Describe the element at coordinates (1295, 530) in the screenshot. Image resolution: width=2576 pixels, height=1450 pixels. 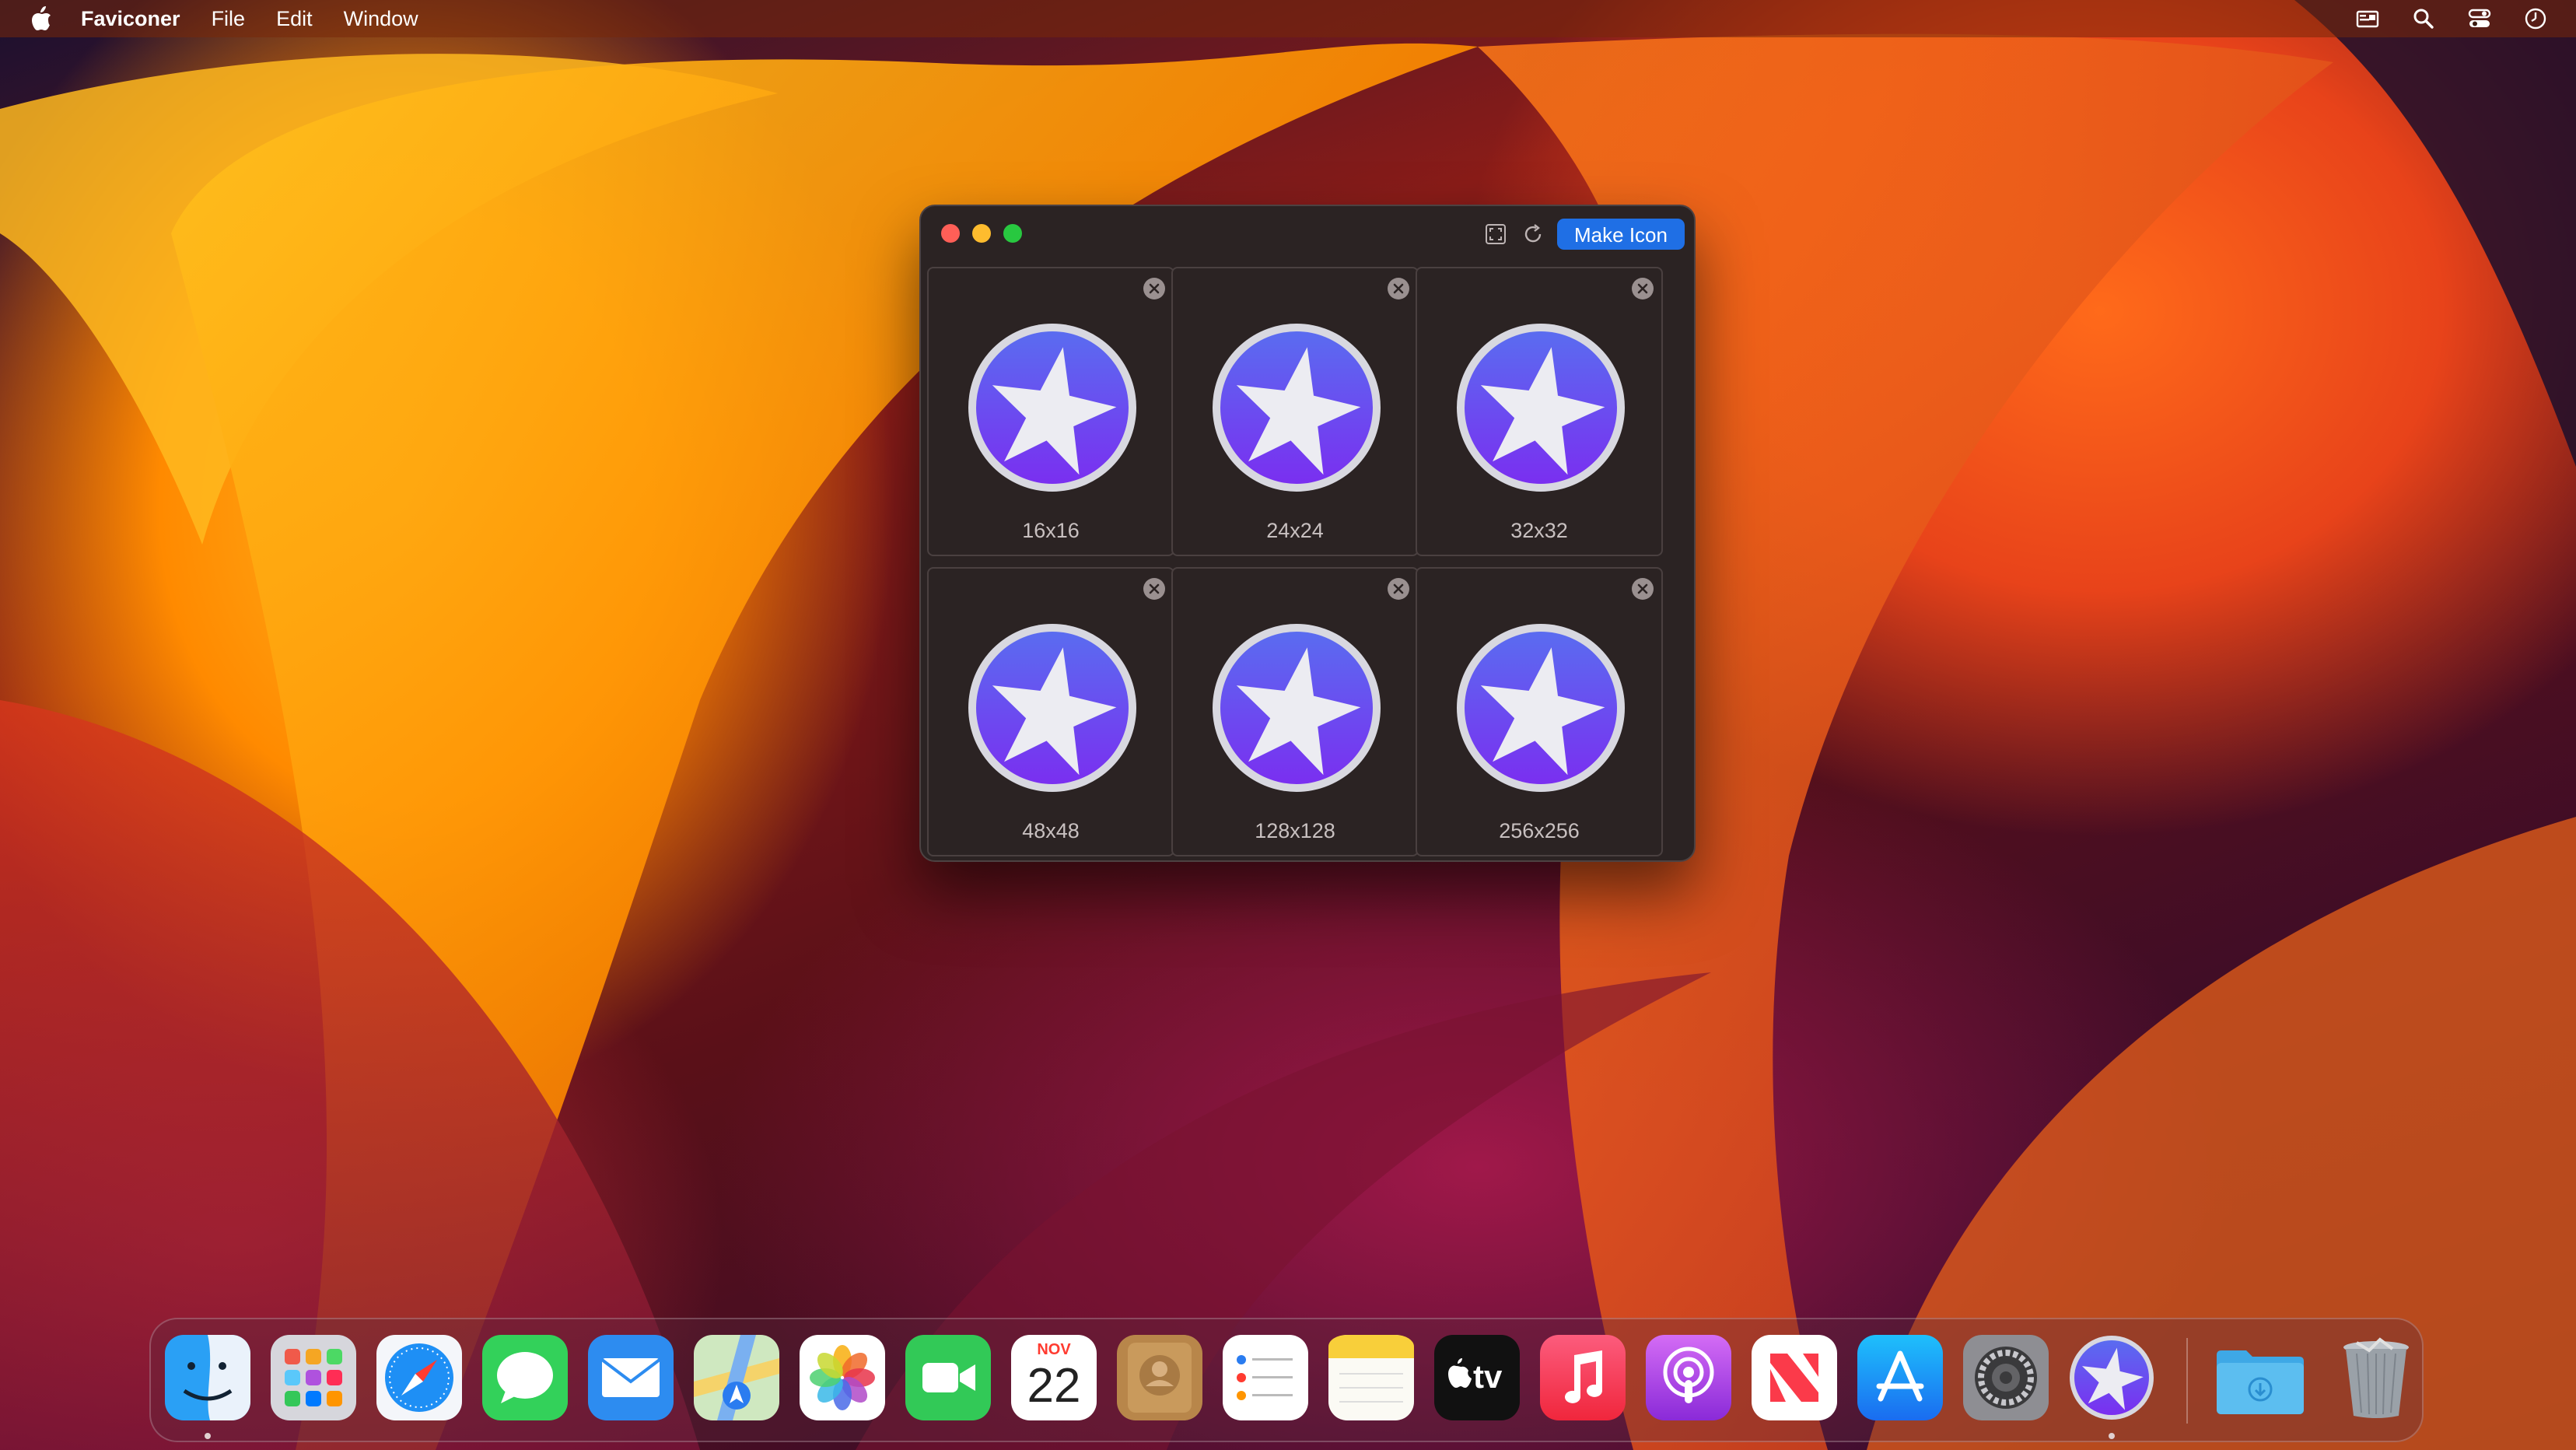
I see `icon-size-label: 24x24` at that location.